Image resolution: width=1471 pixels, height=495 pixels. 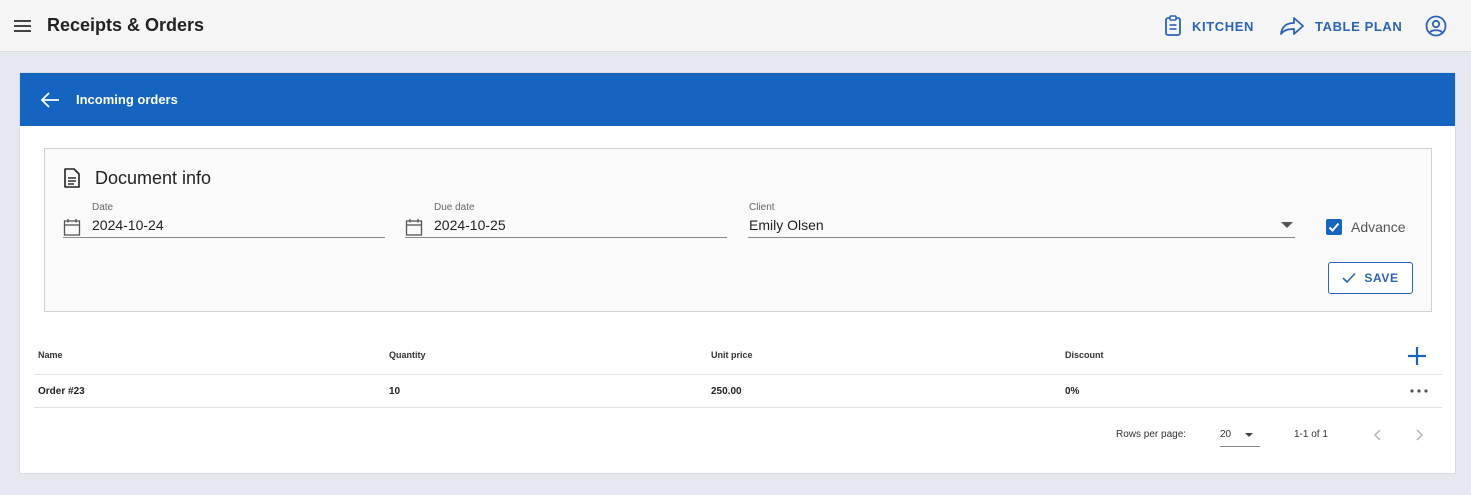 What do you see at coordinates (735, 26) in the screenshot?
I see `top-app-bar: Receipts & Orders KITCHEN TABLE PLAN` at bounding box center [735, 26].